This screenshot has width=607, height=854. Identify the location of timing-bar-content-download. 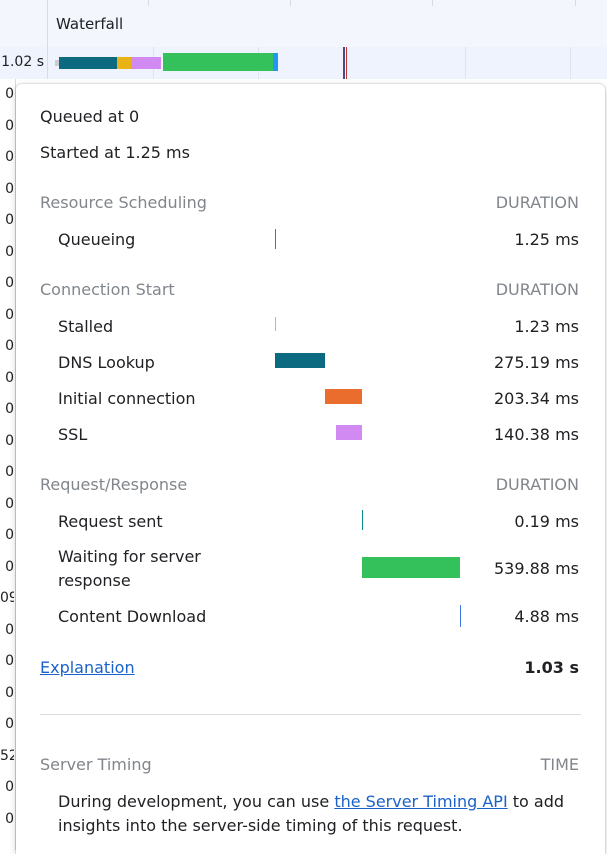
(460, 616).